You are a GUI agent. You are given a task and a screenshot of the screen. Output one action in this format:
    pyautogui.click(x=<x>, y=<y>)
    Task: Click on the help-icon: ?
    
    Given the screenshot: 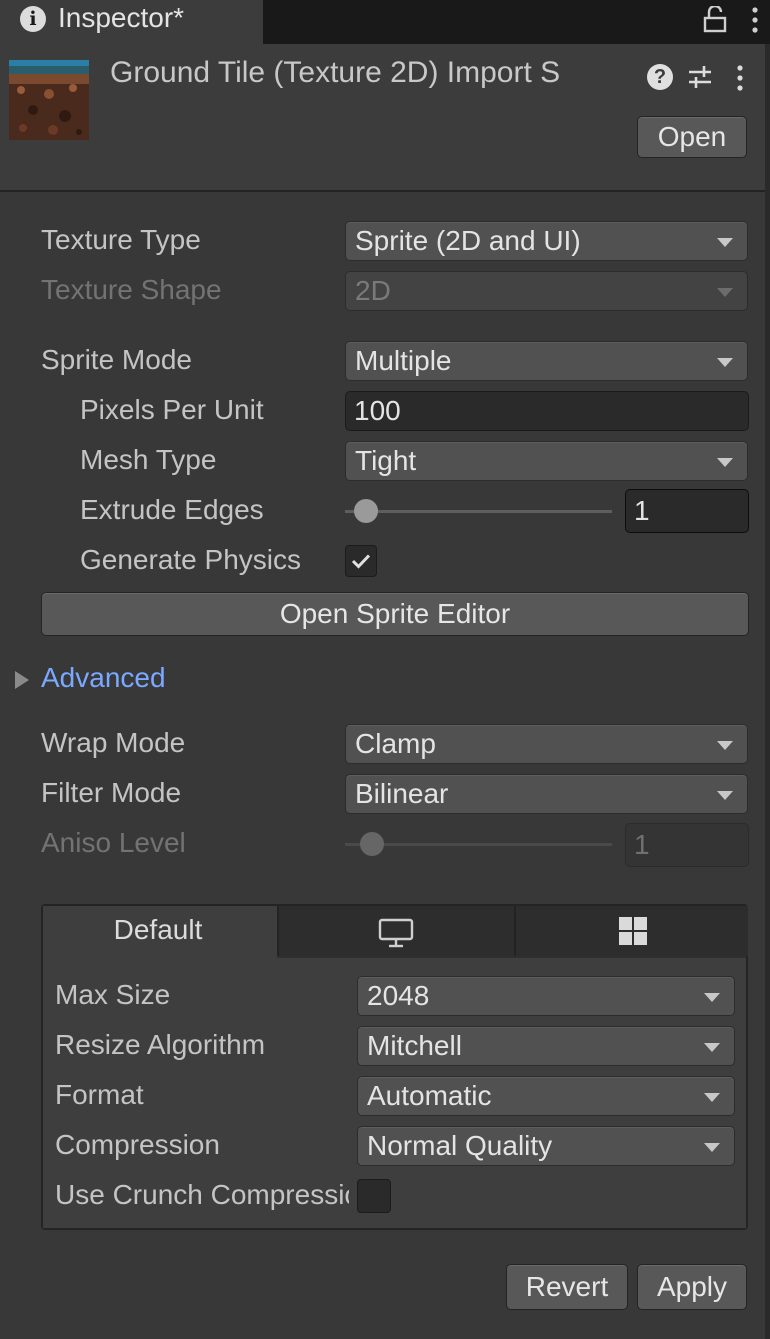 What is the action you would take?
    pyautogui.click(x=660, y=77)
    